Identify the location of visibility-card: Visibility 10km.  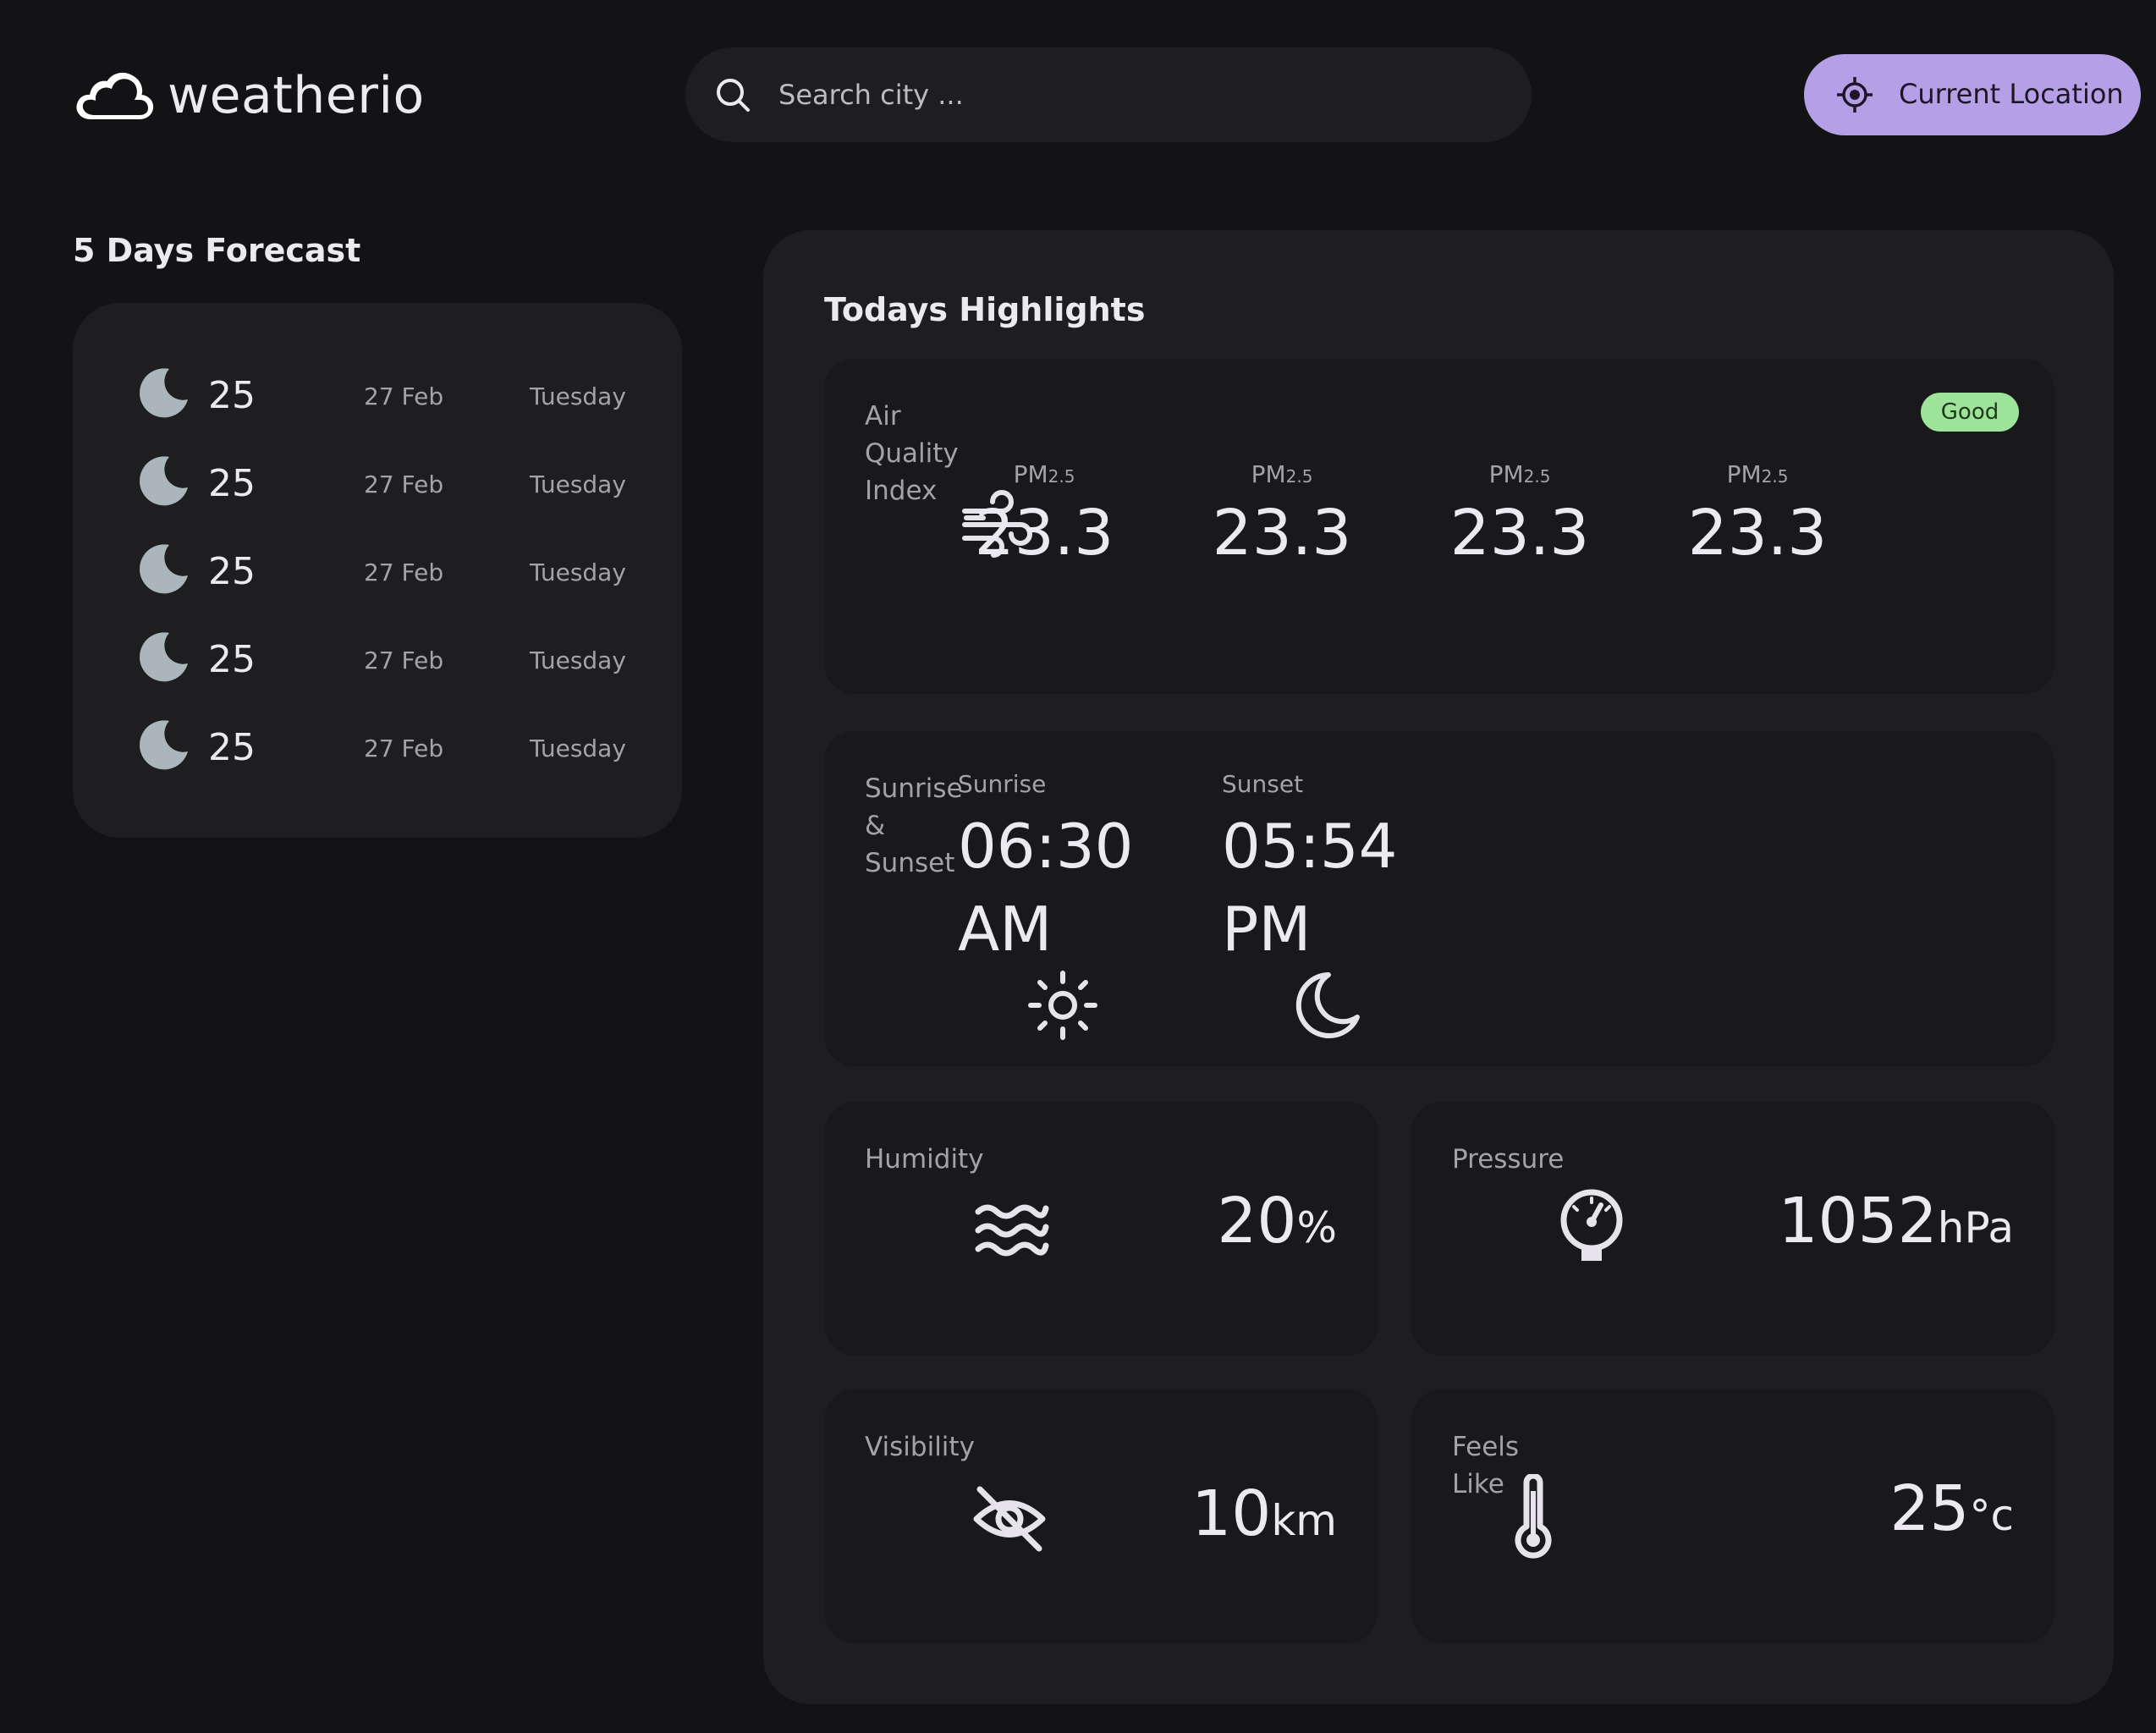
(1101, 1516).